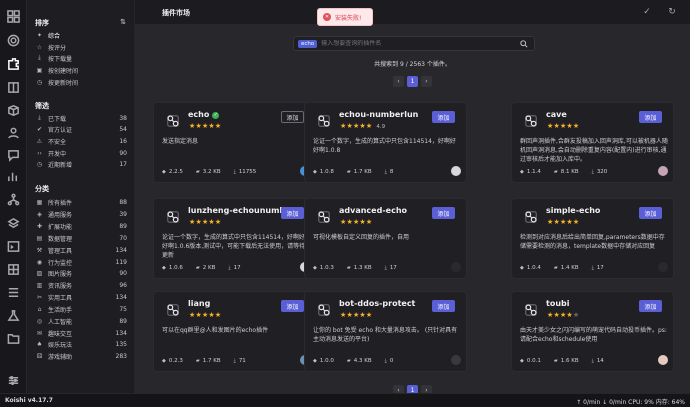 This screenshot has height=407, width=690. What do you see at coordinates (323, 267) in the screenshot?
I see `version-info: ◆ 1.0.3` at bounding box center [323, 267].